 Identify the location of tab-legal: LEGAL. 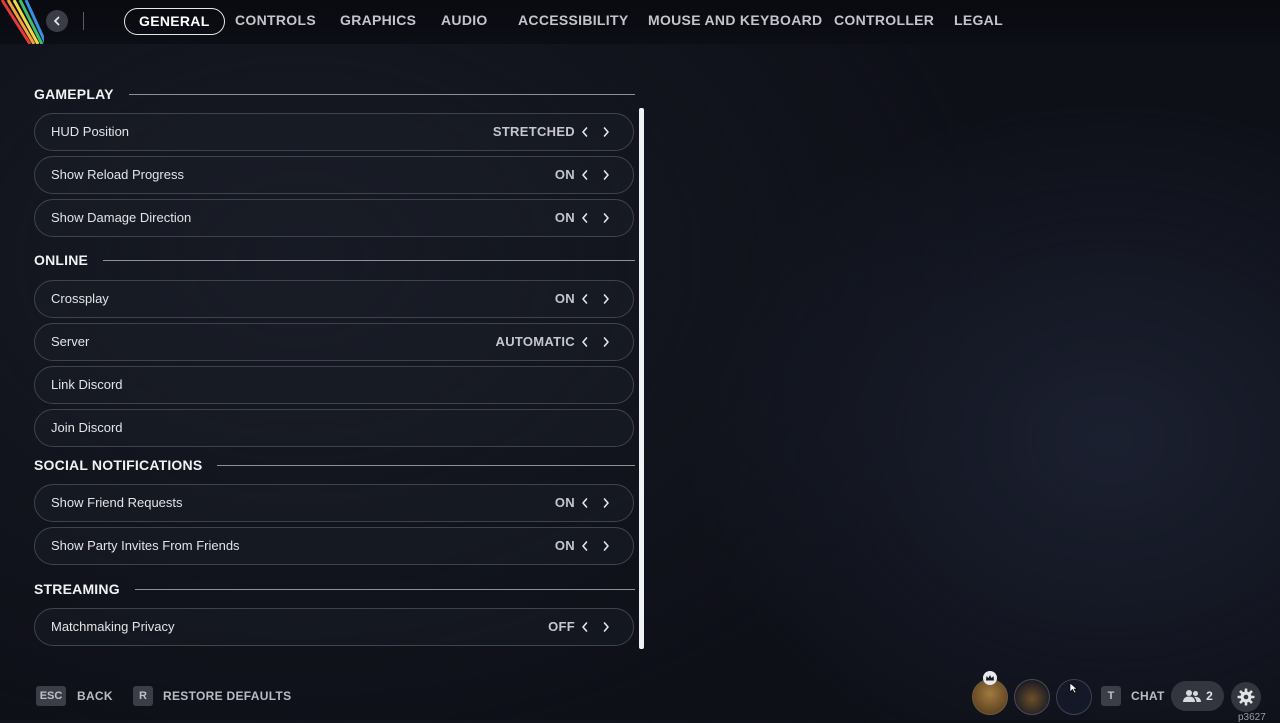
(978, 20).